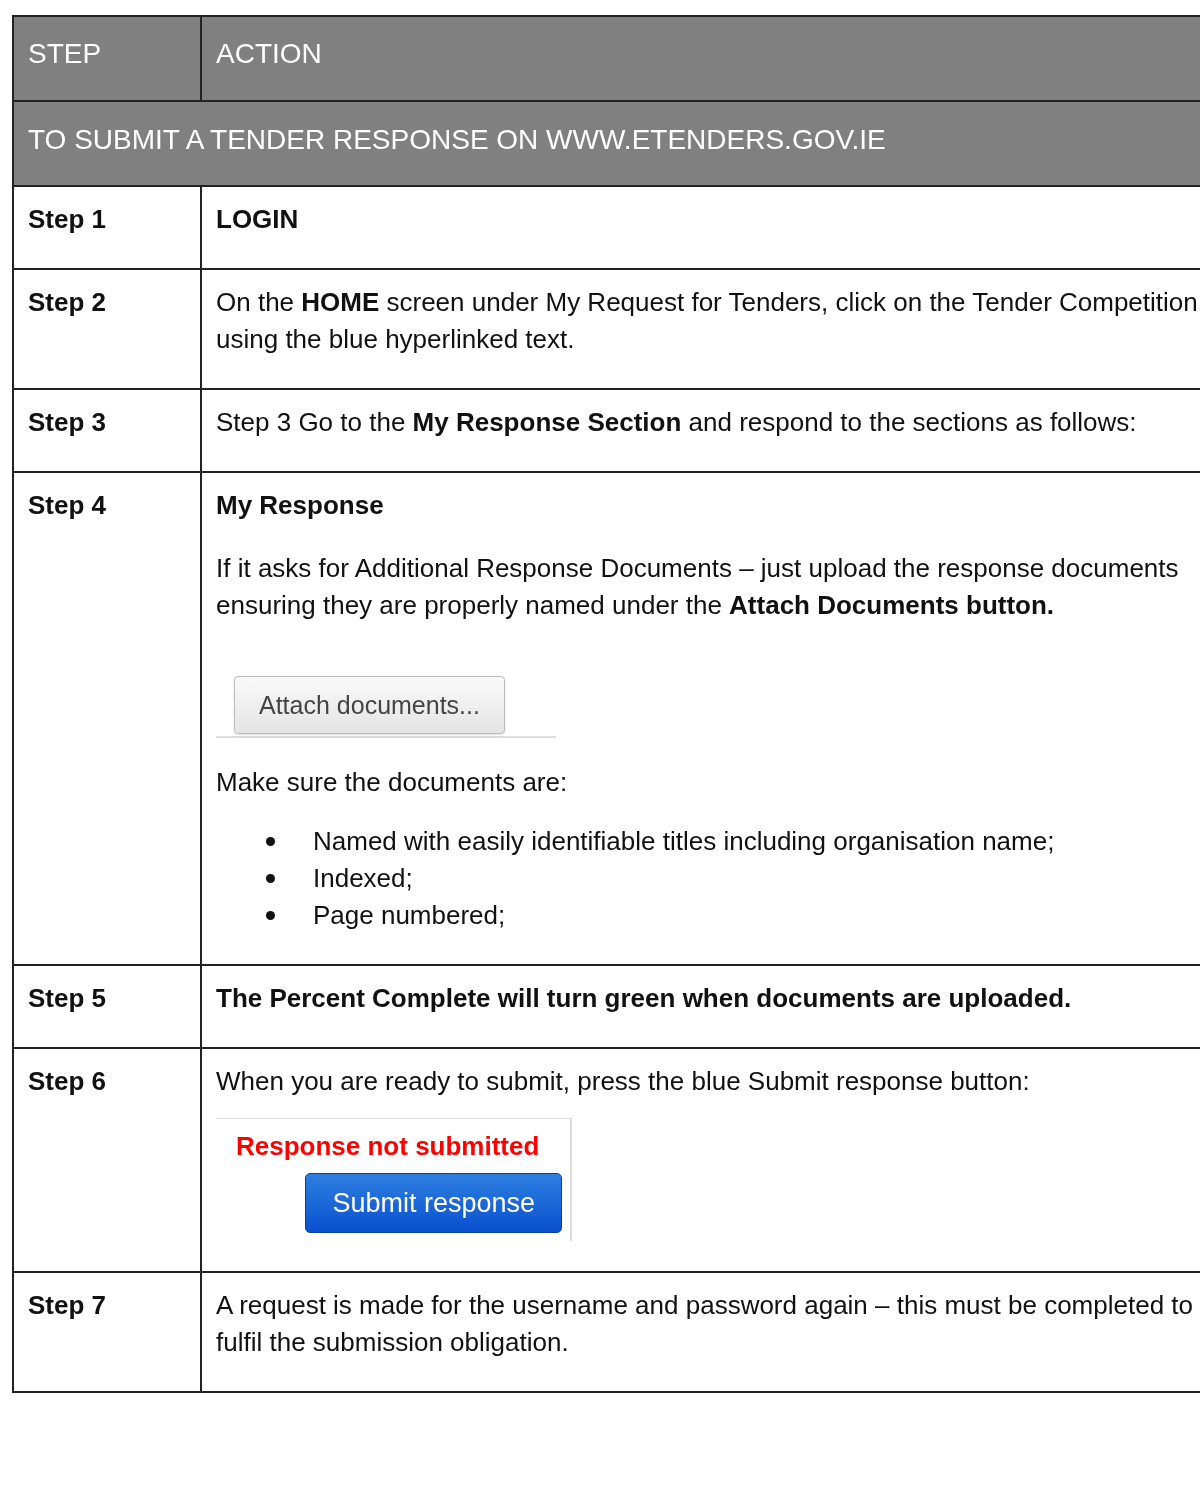 This screenshot has height=1494, width=1200. Describe the element at coordinates (457, 139) in the screenshot. I see `section-title: TO SUBMIT A TENDER RESPONSE ON WWW.ETENDERS.GOV.IE` at that location.